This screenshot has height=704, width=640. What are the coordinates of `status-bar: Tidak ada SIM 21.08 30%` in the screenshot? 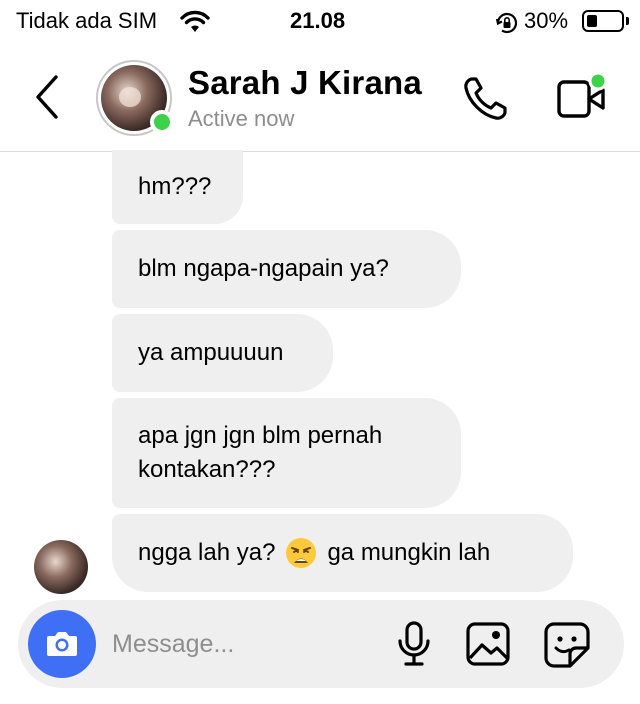 It's located at (320, 22).